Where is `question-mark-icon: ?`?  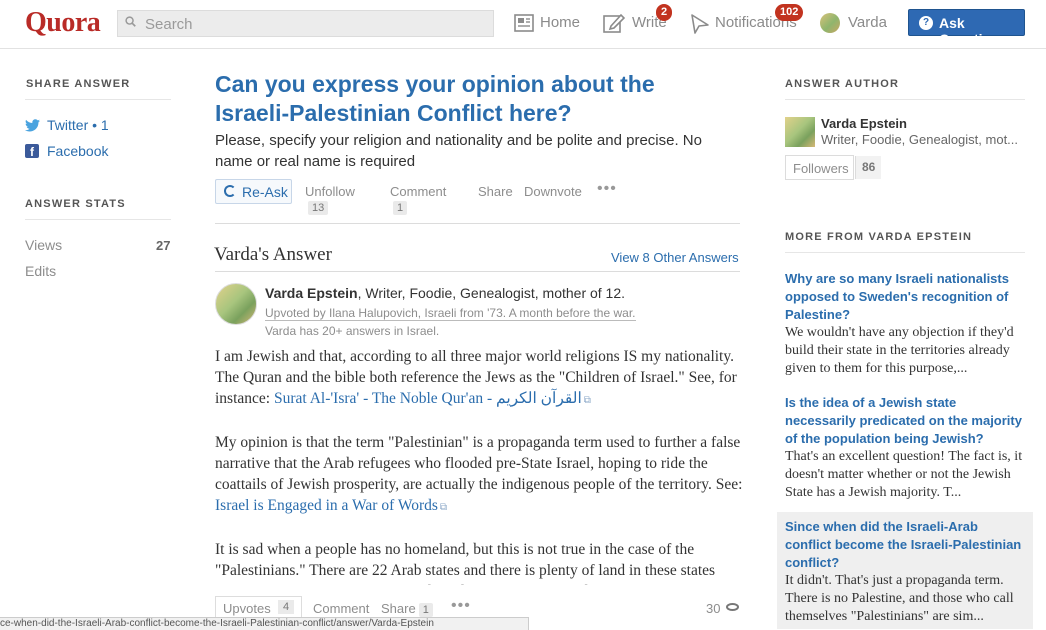 question-mark-icon: ? is located at coordinates (926, 23).